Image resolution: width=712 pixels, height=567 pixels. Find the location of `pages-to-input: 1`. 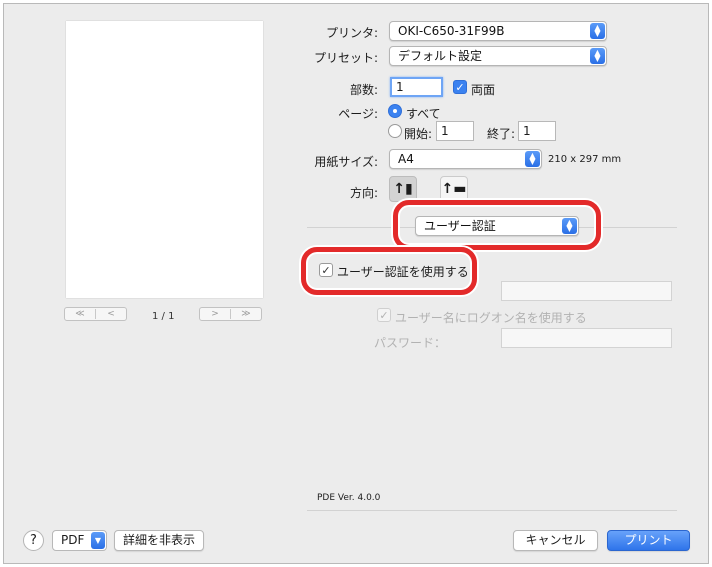

pages-to-input: 1 is located at coordinates (537, 131).